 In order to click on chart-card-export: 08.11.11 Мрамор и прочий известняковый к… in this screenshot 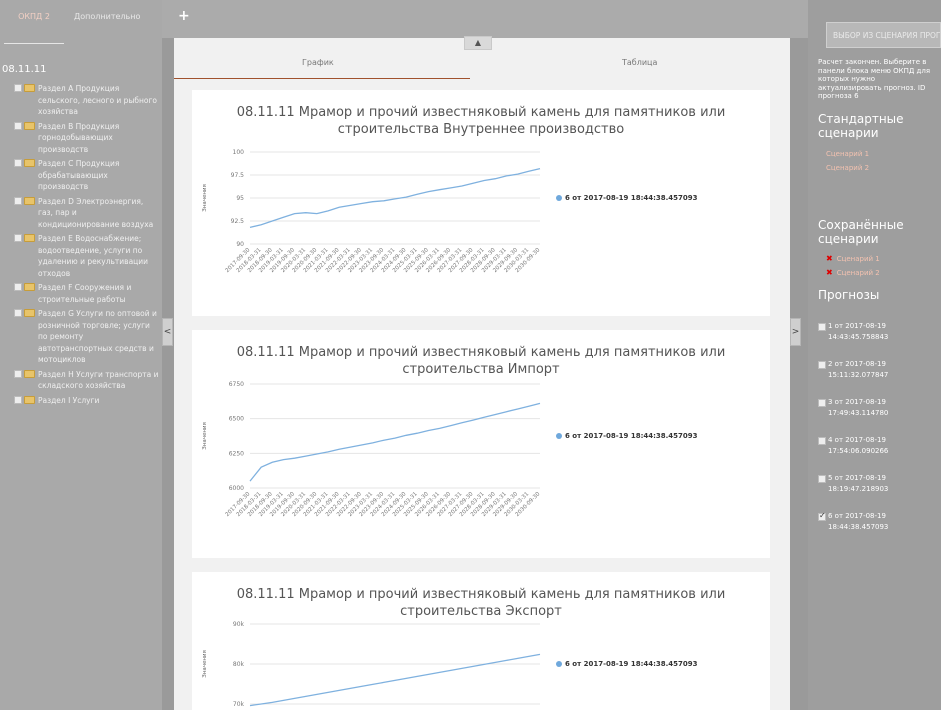, I will do `click(481, 641)`.